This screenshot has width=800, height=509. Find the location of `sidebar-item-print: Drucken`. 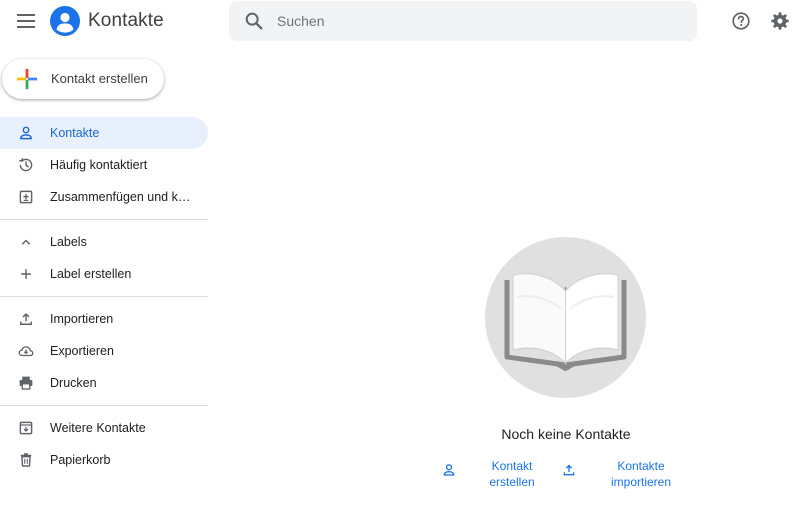

sidebar-item-print: Drucken is located at coordinates (104, 383).